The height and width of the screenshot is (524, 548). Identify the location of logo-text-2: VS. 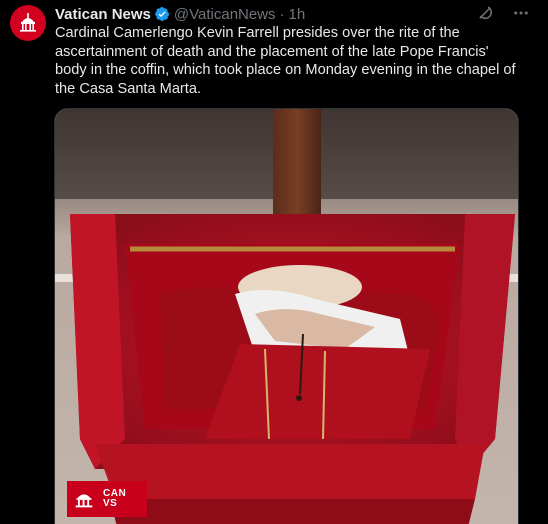
(110, 503).